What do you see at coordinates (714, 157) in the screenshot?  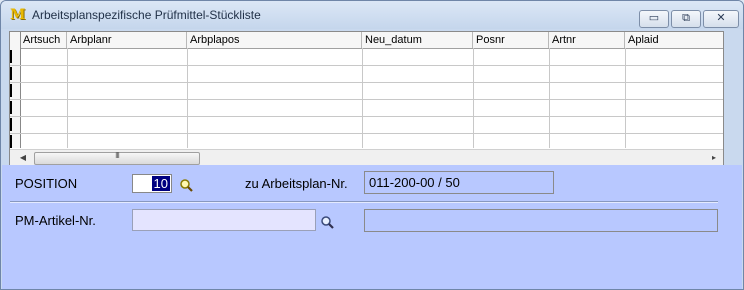 I see `scroll-right-icon: ▸` at bounding box center [714, 157].